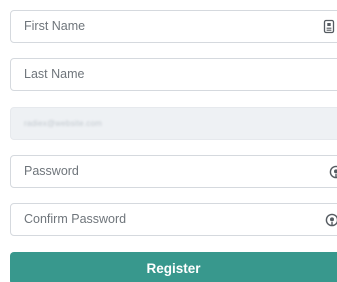 This screenshot has width=337, height=282. Describe the element at coordinates (63, 123) in the screenshot. I see `email-value: radiex@website.com` at that location.